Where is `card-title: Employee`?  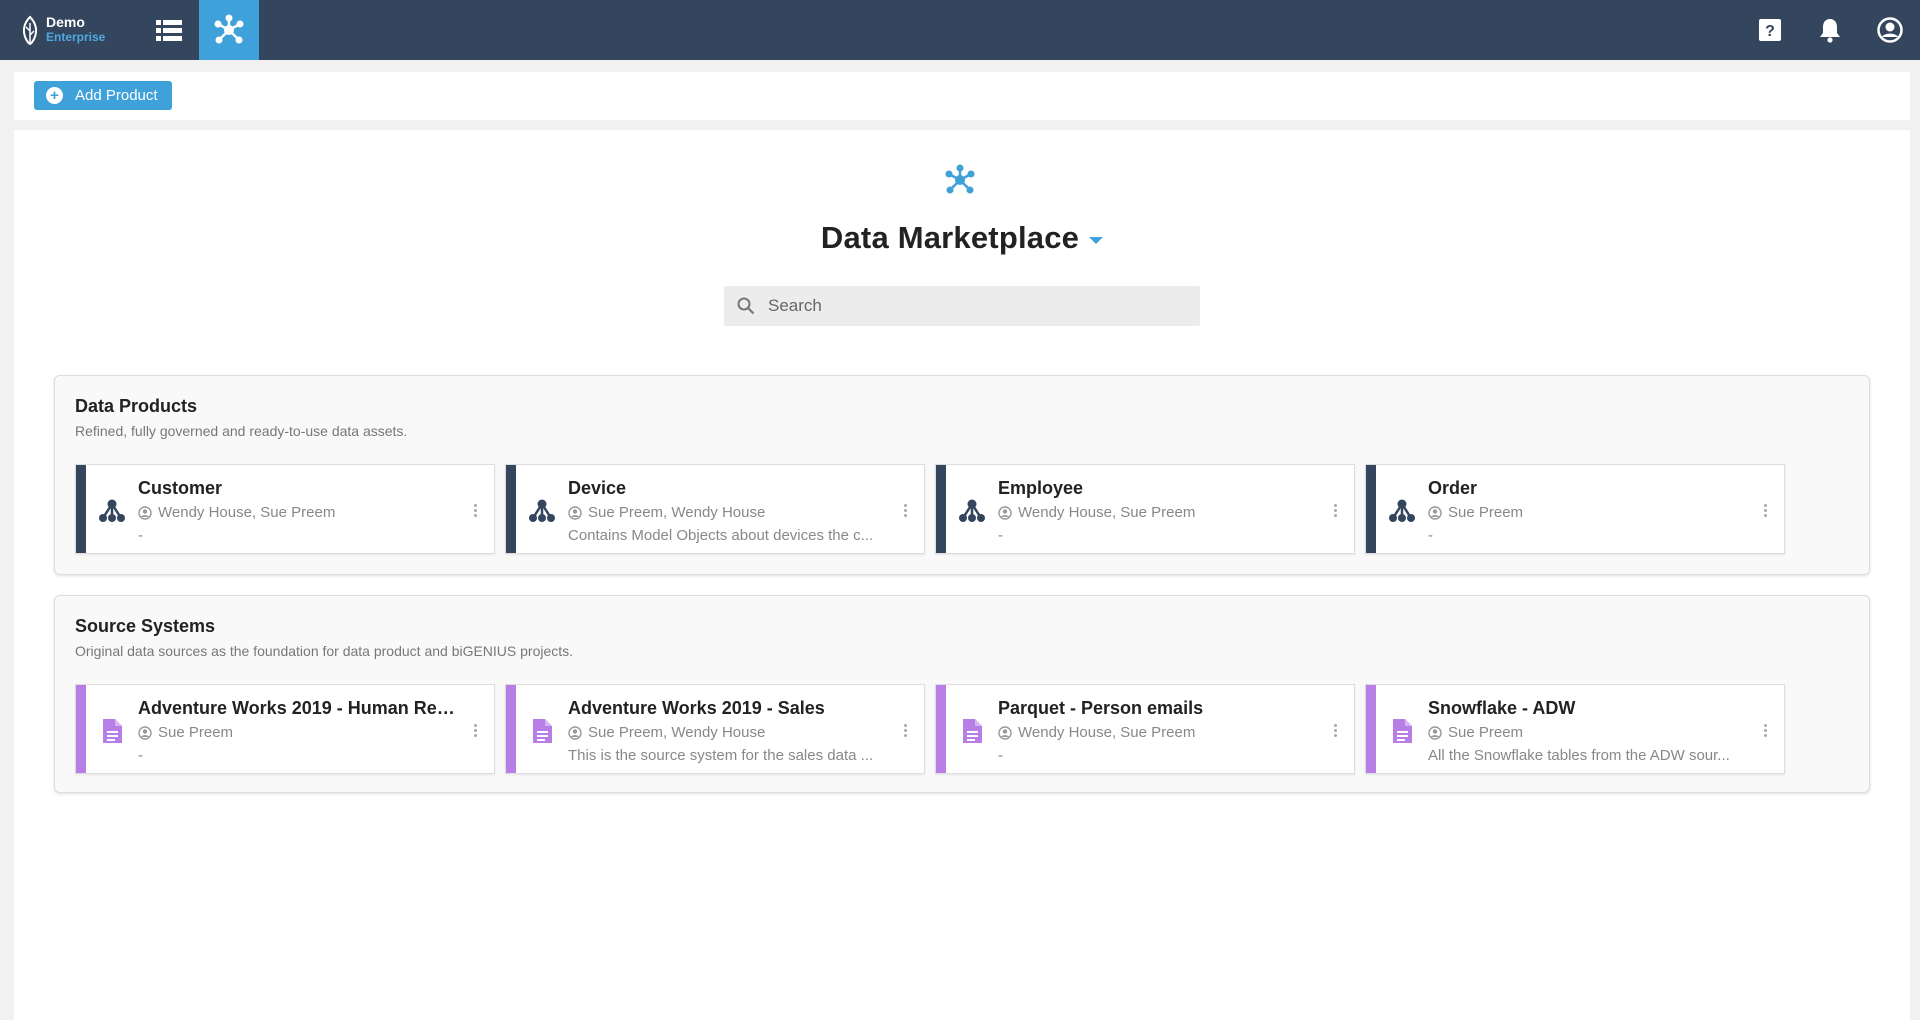
card-title: Employee is located at coordinates (1041, 488).